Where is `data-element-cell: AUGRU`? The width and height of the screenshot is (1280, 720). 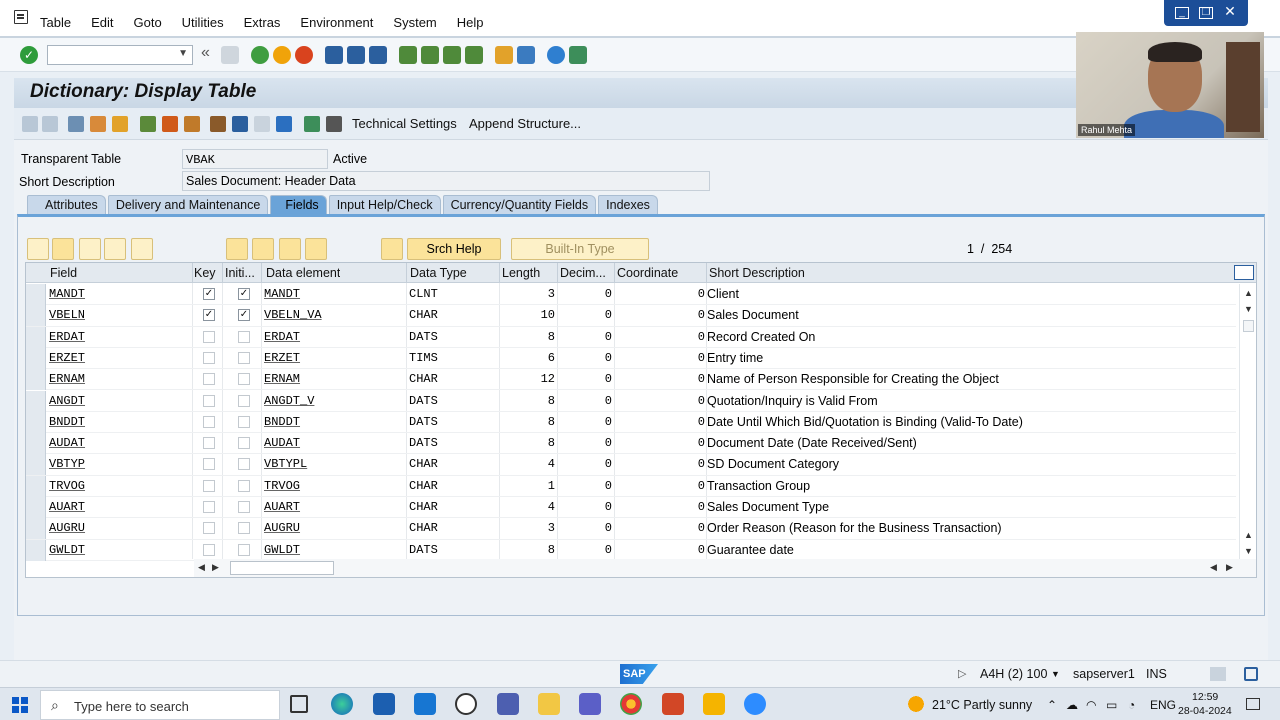 data-element-cell: AUGRU is located at coordinates (282, 528).